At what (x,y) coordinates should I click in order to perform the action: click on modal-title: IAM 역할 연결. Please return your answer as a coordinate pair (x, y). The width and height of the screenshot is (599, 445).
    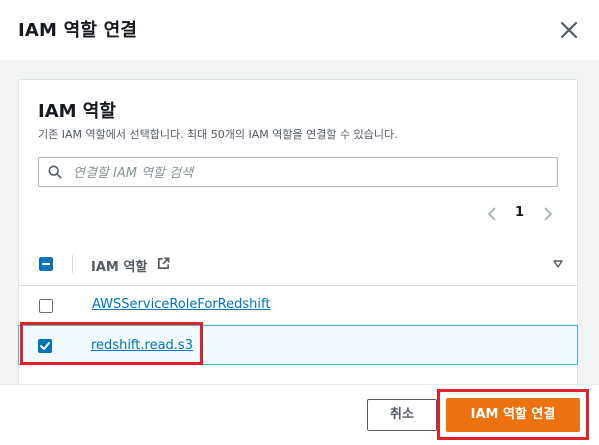
    Looking at the image, I should click on (78, 30).